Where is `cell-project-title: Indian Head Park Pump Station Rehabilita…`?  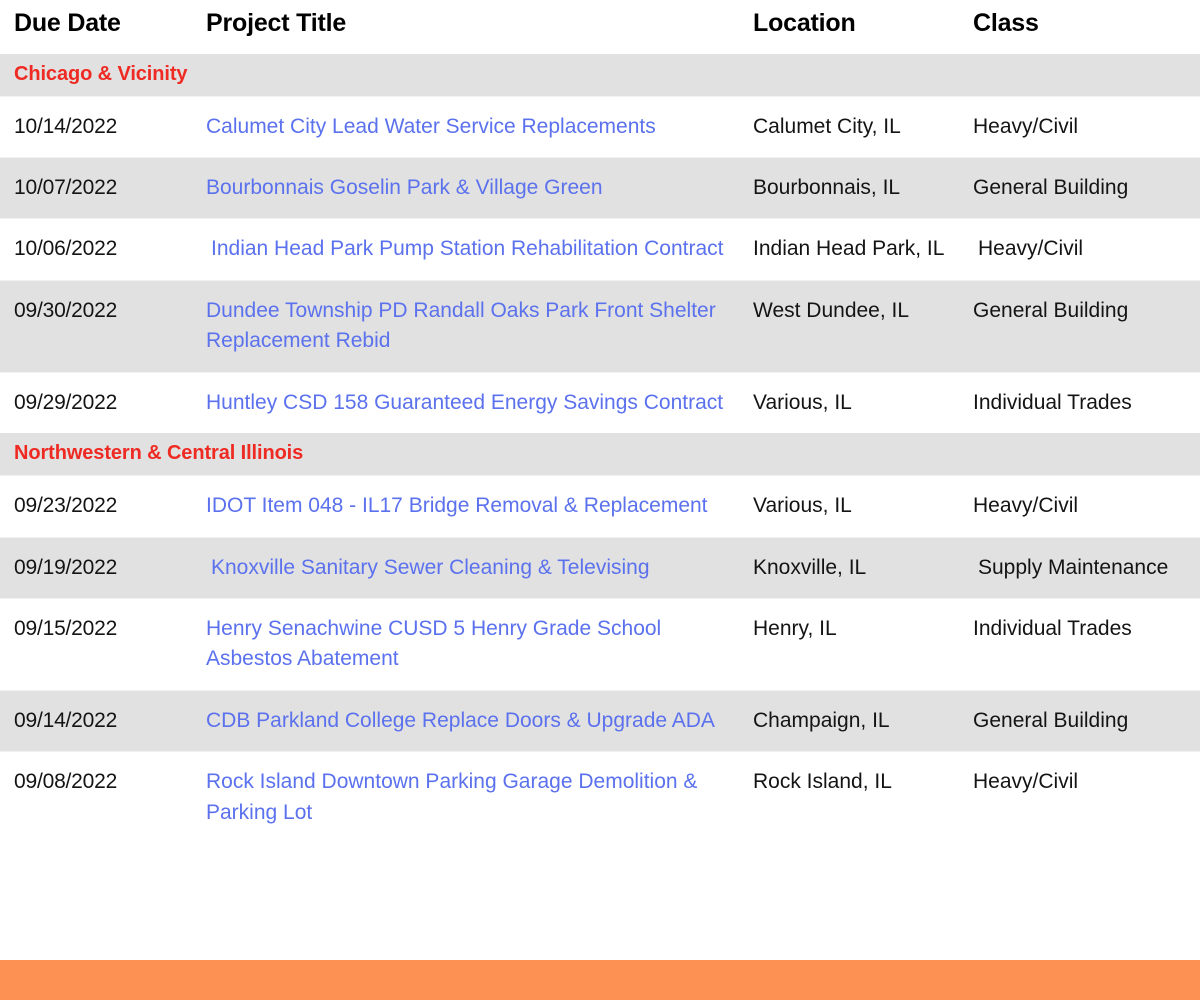
cell-project-title: Indian Head Park Pump Station Rehabilita… is located at coordinates (459, 249).